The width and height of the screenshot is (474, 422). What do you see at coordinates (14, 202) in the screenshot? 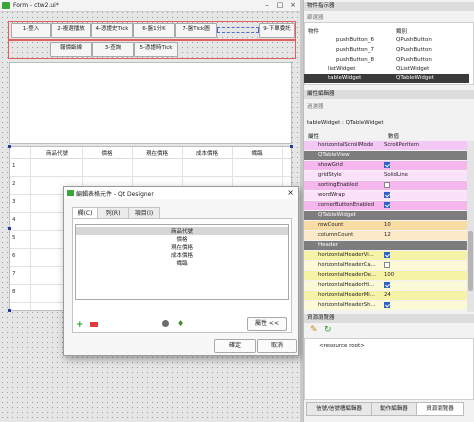
I see `row-header: 3` at bounding box center [14, 202].